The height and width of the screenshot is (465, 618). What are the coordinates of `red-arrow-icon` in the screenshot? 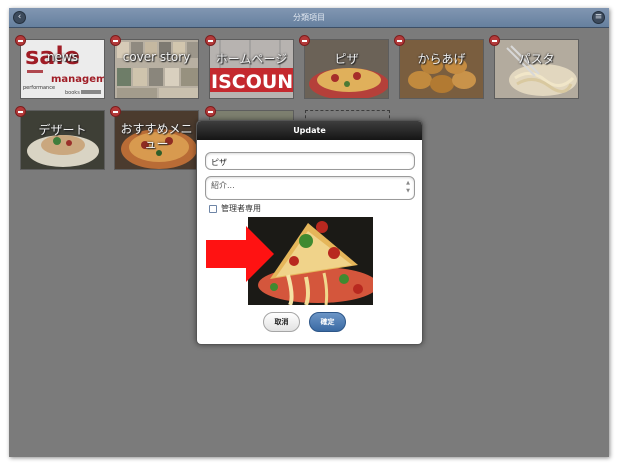 It's located at (240, 254).